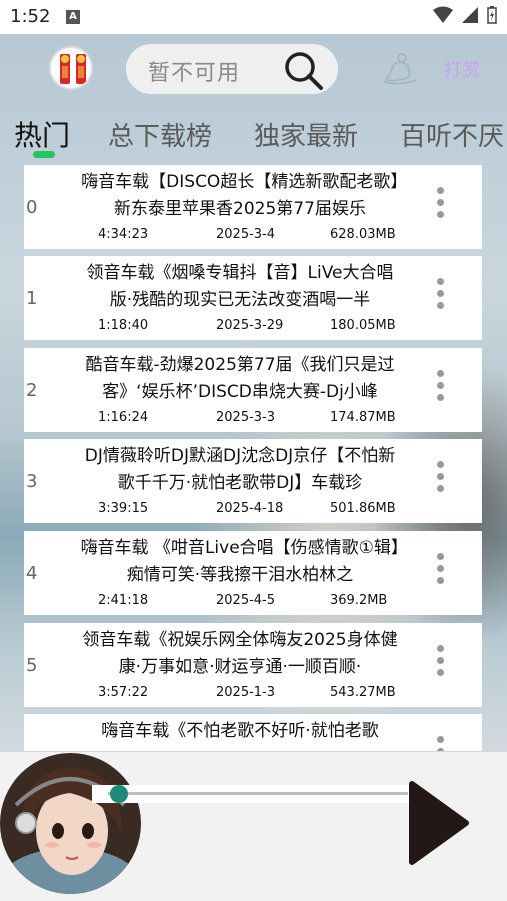 The image size is (507, 901). Describe the element at coordinates (44, 154) in the screenshot. I see `tab-indicator` at that location.